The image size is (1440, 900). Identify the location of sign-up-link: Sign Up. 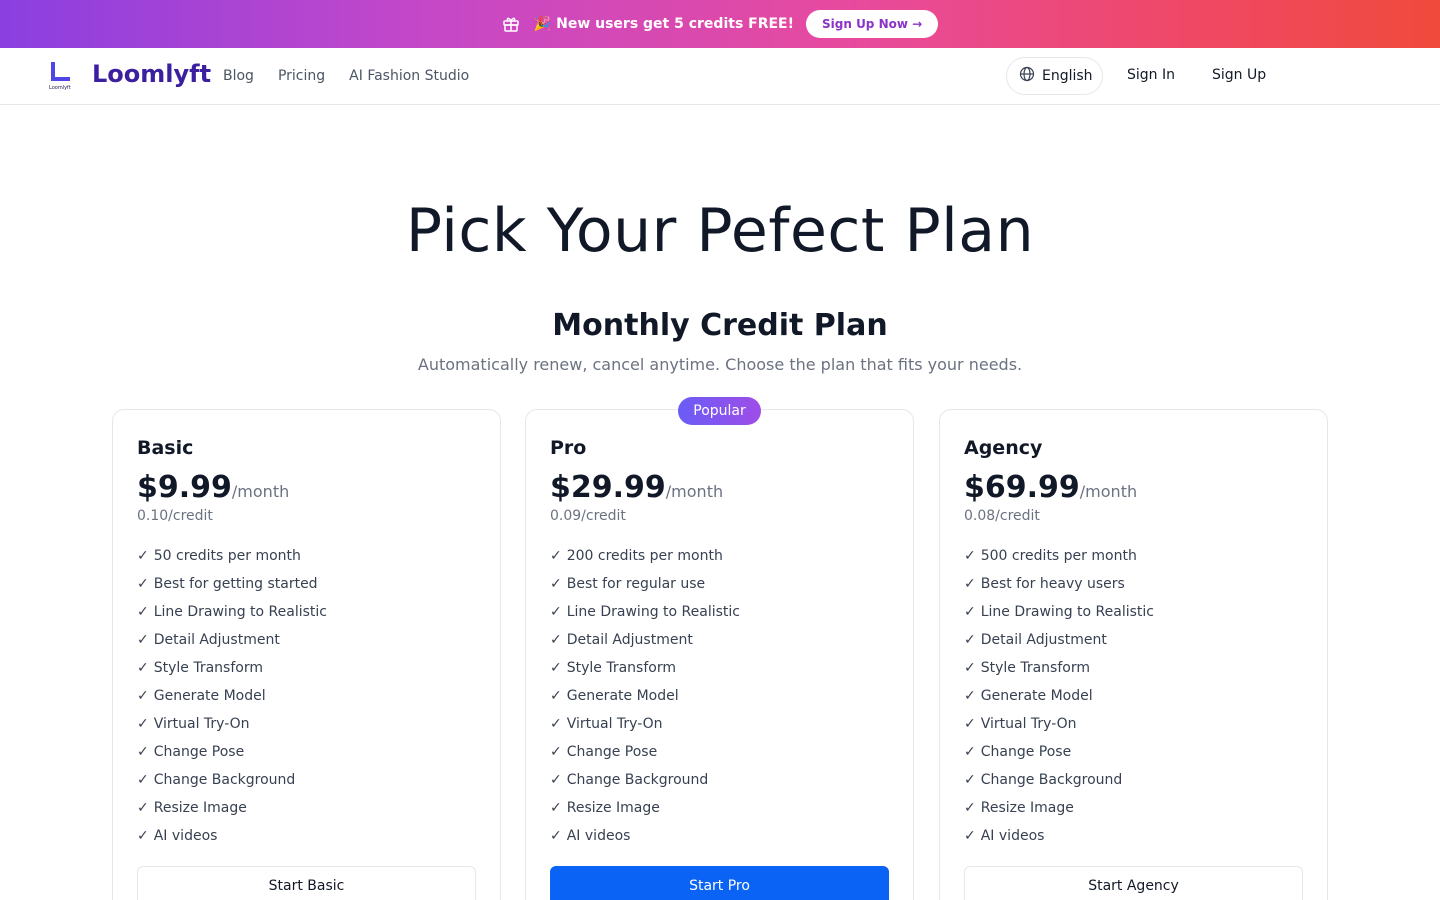
(1239, 75).